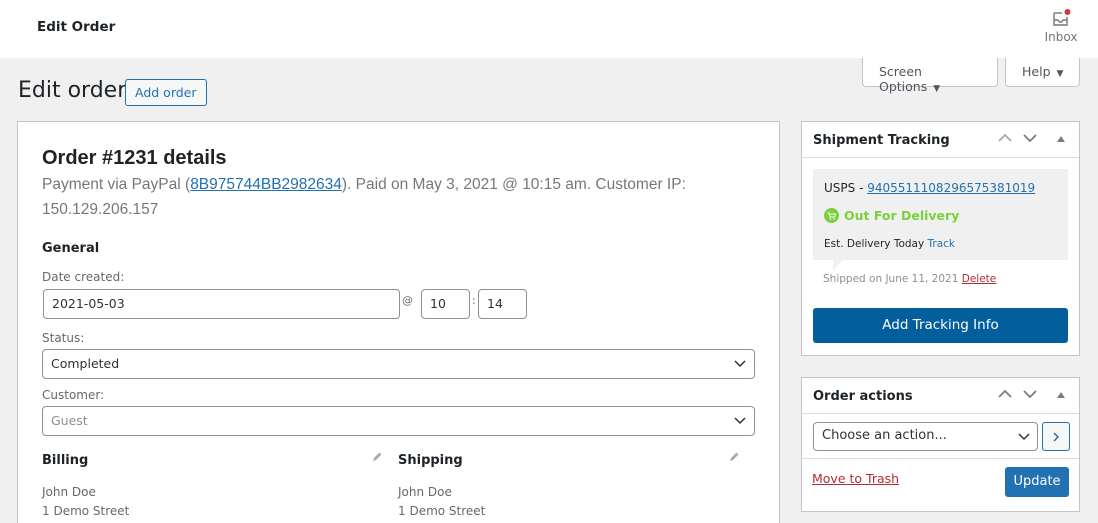 This screenshot has height=523, width=1098. Describe the element at coordinates (940, 481) in the screenshot. I see `order-actions-footer: Move to Trash Update` at that location.